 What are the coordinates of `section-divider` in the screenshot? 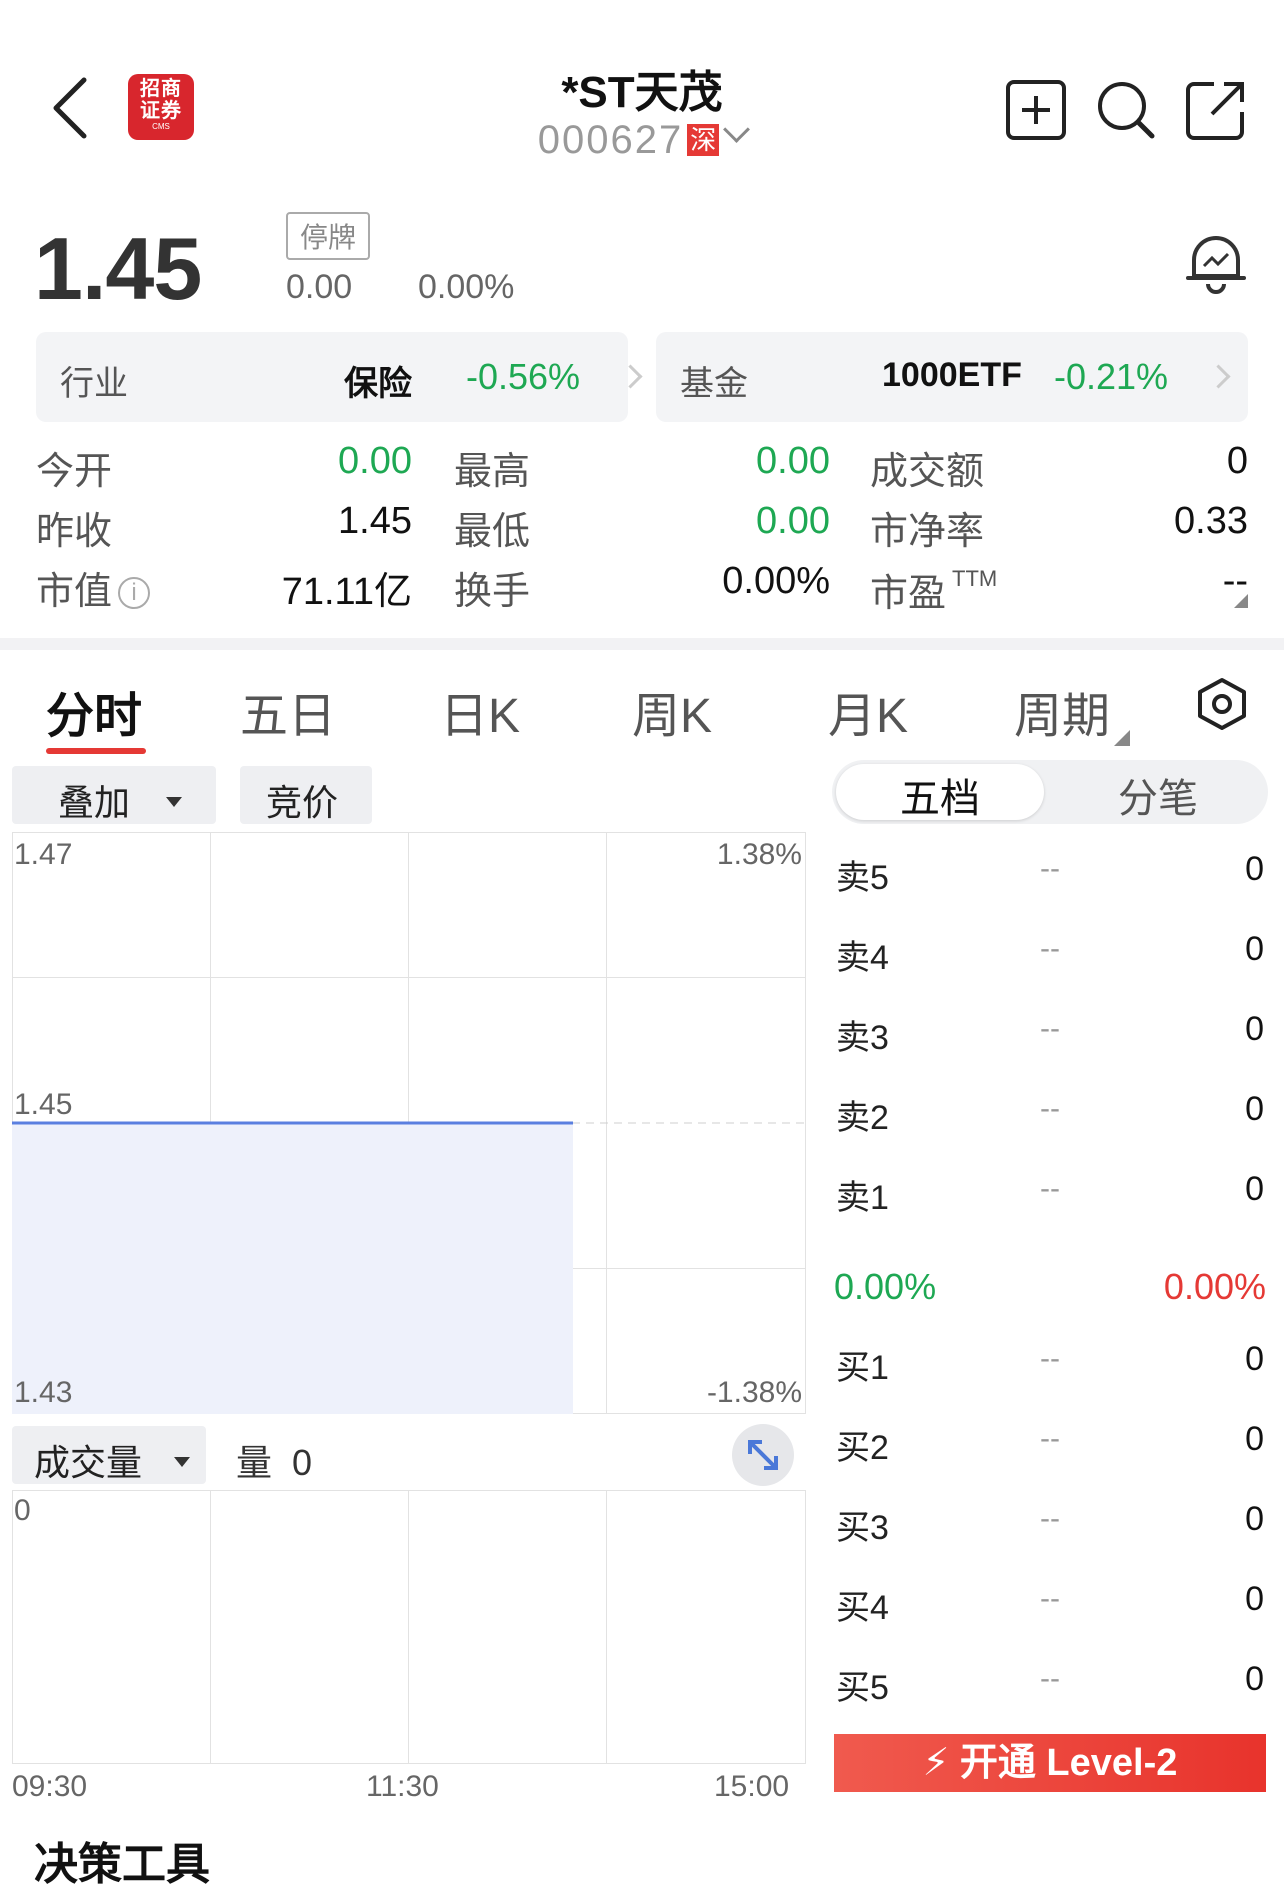 It's located at (642, 644).